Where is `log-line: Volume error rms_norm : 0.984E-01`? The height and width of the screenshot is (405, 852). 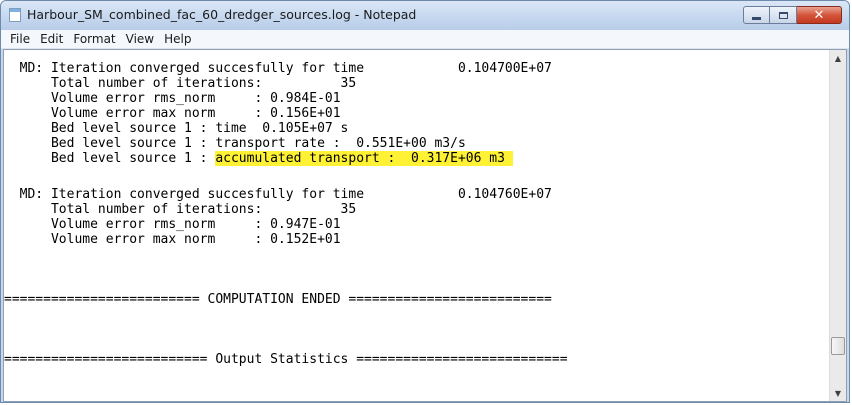 log-line: Volume error rms_norm : 0.984E-01 is located at coordinates (172, 98).